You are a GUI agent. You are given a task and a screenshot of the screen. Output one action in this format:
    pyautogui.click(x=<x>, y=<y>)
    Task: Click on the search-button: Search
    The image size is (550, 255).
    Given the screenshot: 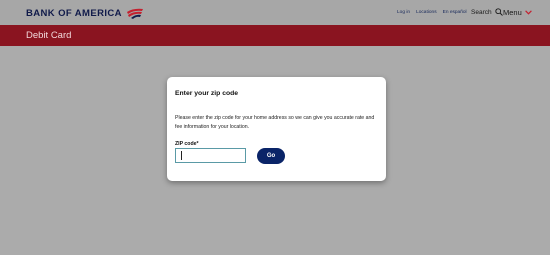 What is the action you would take?
    pyautogui.click(x=487, y=12)
    